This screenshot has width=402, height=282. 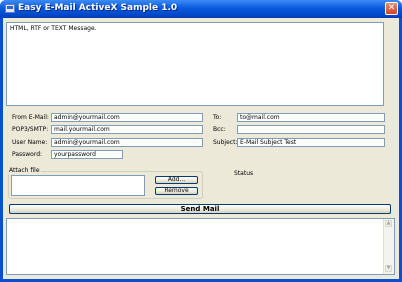 I want to click on pop3-smtp-field: mail.yourmail.com, so click(x=127, y=129).